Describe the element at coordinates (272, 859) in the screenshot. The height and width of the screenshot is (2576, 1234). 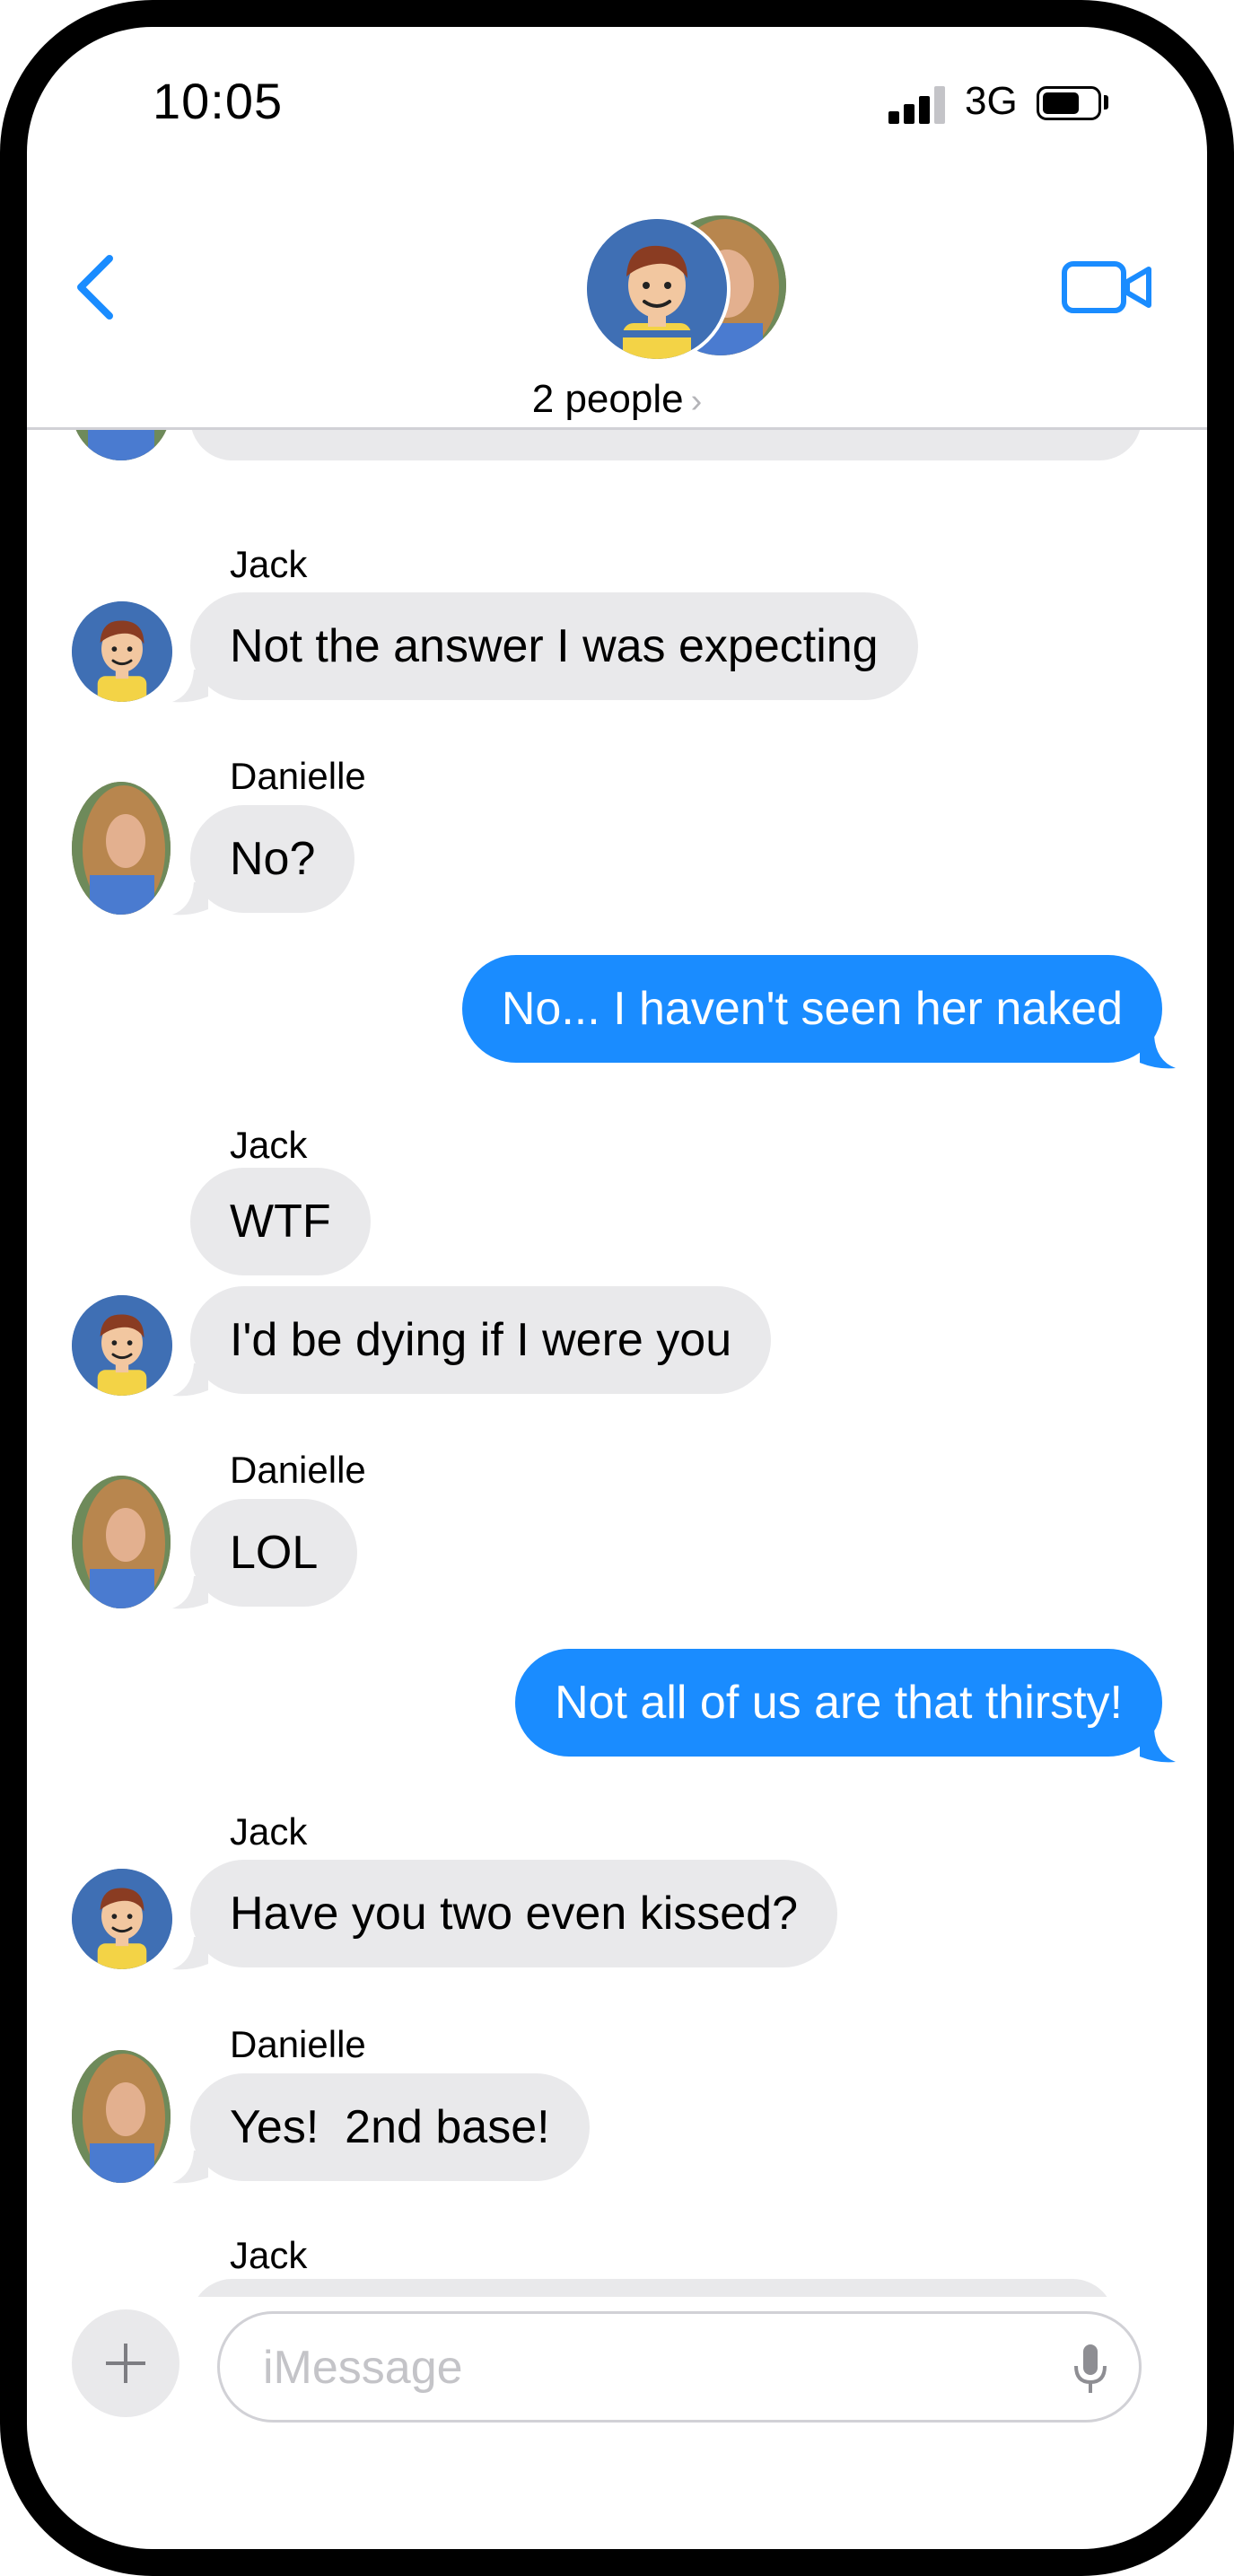
I see `message-bubble: No?` at that location.